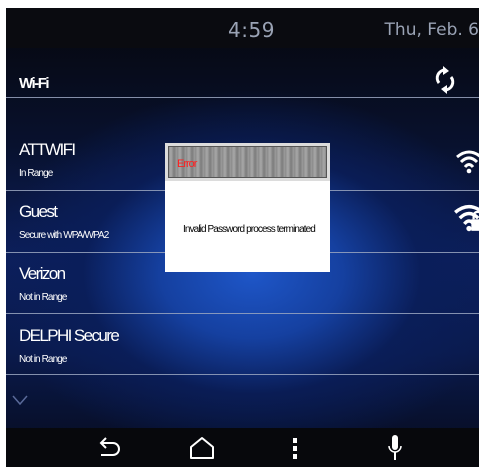 The width and height of the screenshot is (479, 467). Describe the element at coordinates (467, 162) in the screenshot. I see `wifi-signal-icon` at that location.